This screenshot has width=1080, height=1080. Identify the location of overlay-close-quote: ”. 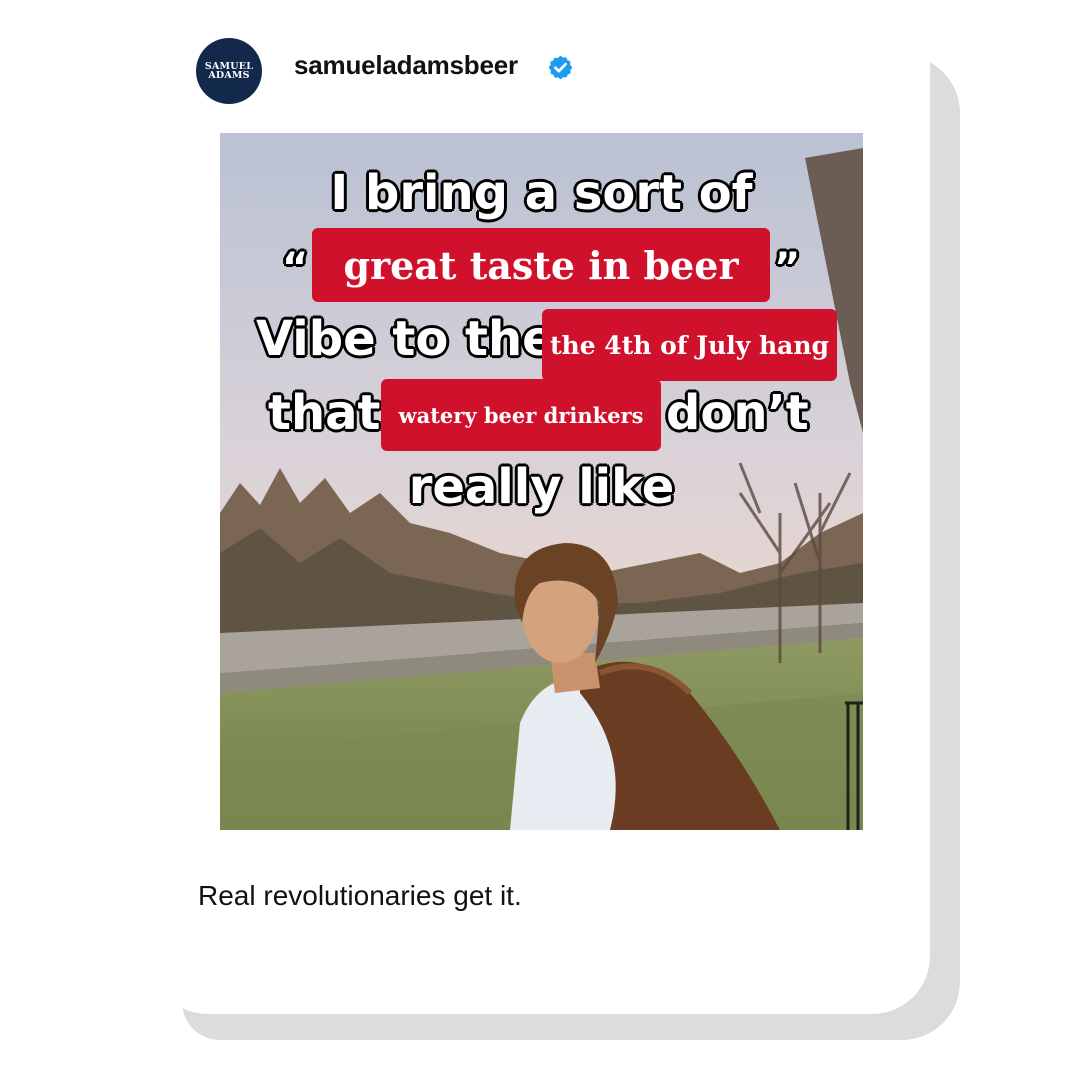
(787, 268).